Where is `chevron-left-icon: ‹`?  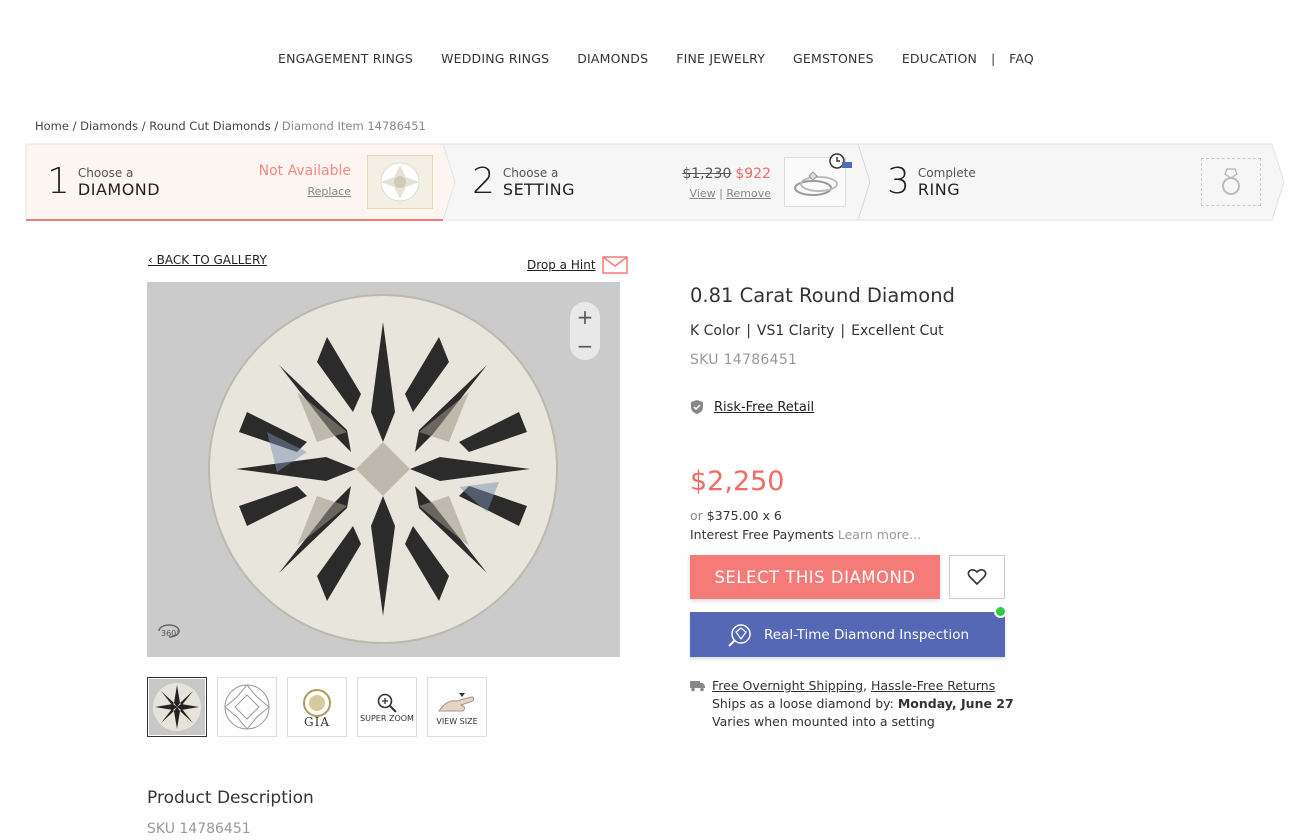
chevron-left-icon: ‹ is located at coordinates (152, 260).